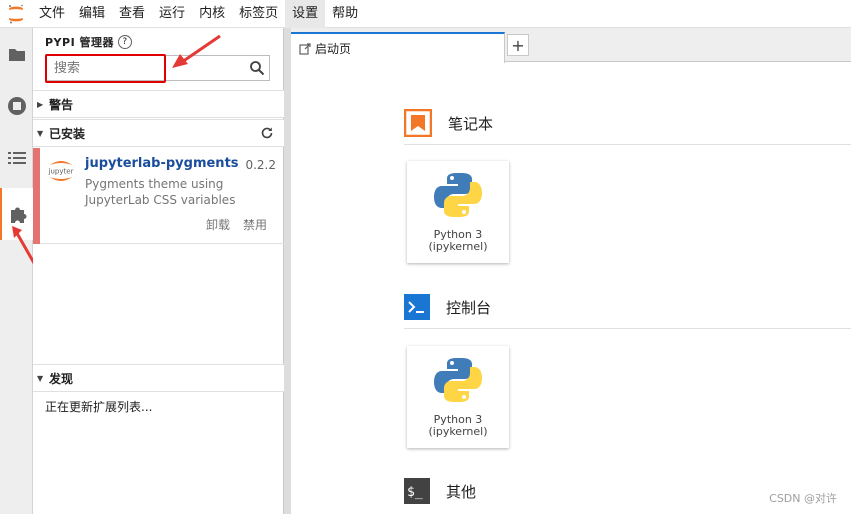  Describe the element at coordinates (418, 123) in the screenshot. I see `notebook-icon` at that location.